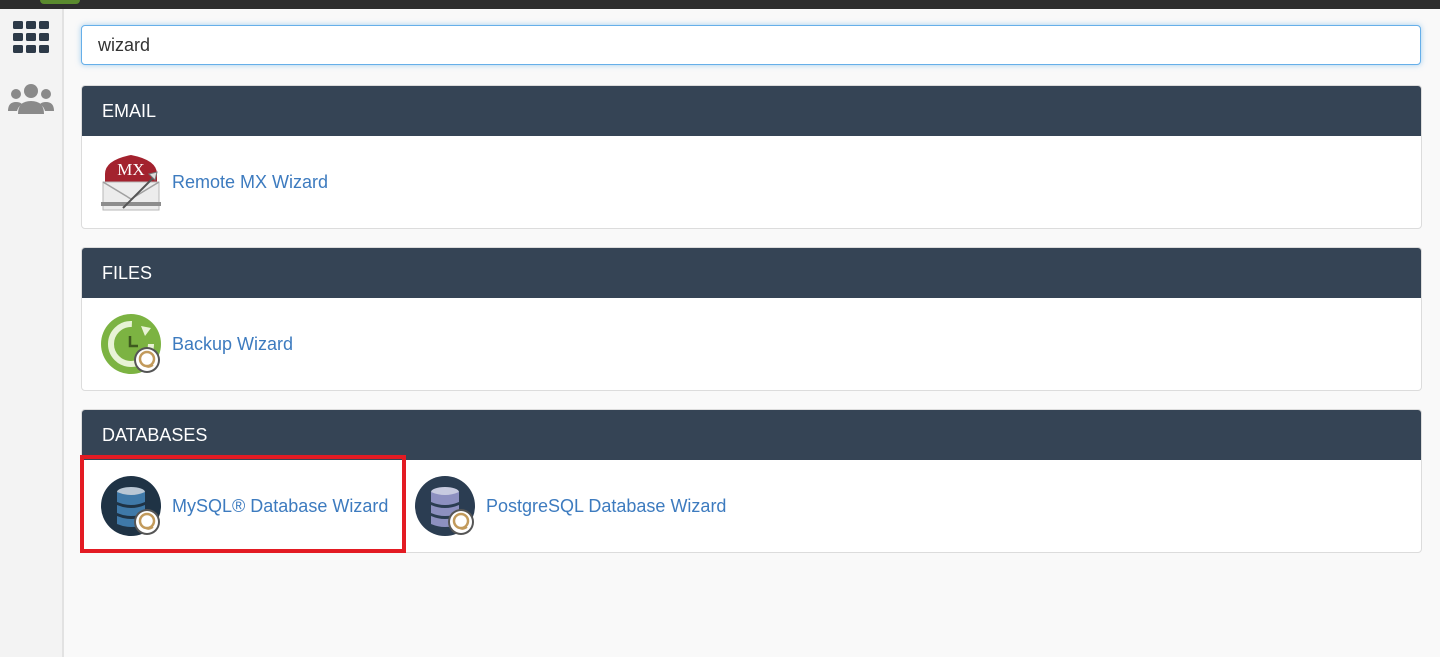  I want to click on postgresql-database-wizard-link: PostgreSQL Database Wizard, so click(570, 506).